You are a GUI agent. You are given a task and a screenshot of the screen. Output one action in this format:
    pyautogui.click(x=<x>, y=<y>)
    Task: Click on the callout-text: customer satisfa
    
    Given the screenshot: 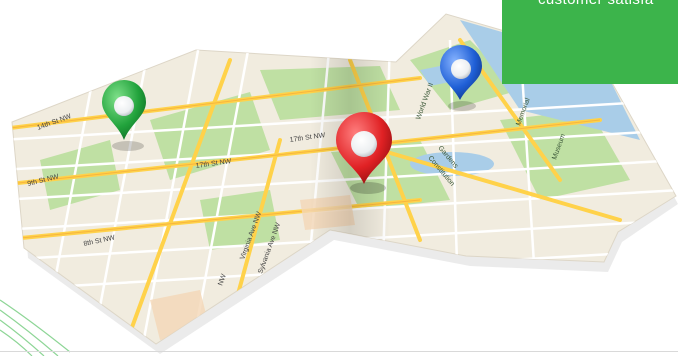 What is the action you would take?
    pyautogui.click(x=596, y=4)
    